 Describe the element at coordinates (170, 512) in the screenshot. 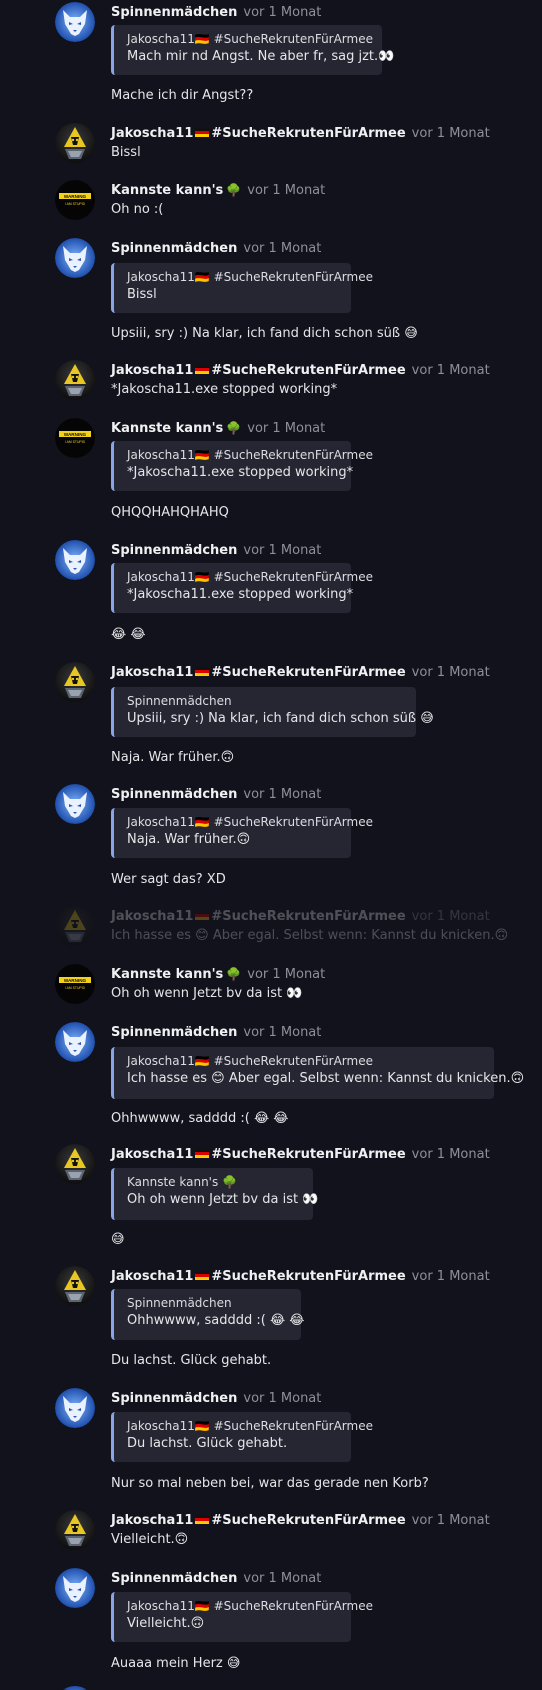

I see `message-text: QHQQHAHQHAHQ` at that location.